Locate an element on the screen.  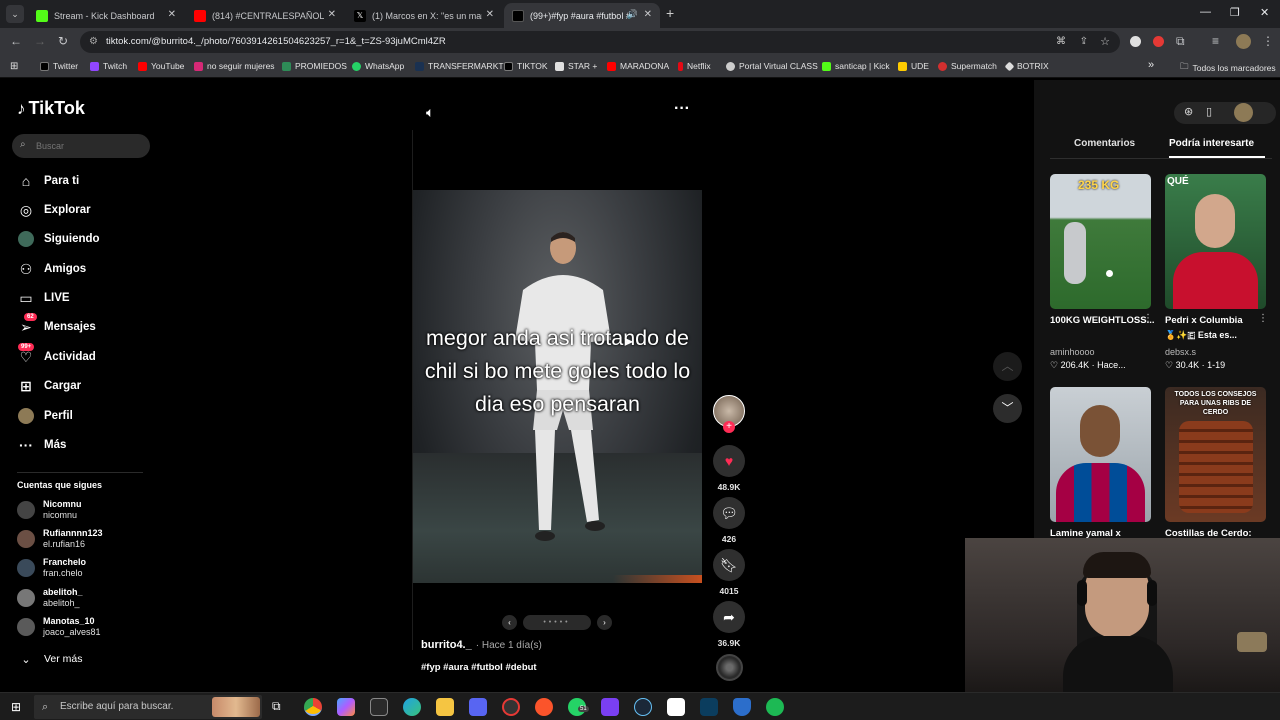
post-author: burrito4._ is located at coordinates (446, 645).